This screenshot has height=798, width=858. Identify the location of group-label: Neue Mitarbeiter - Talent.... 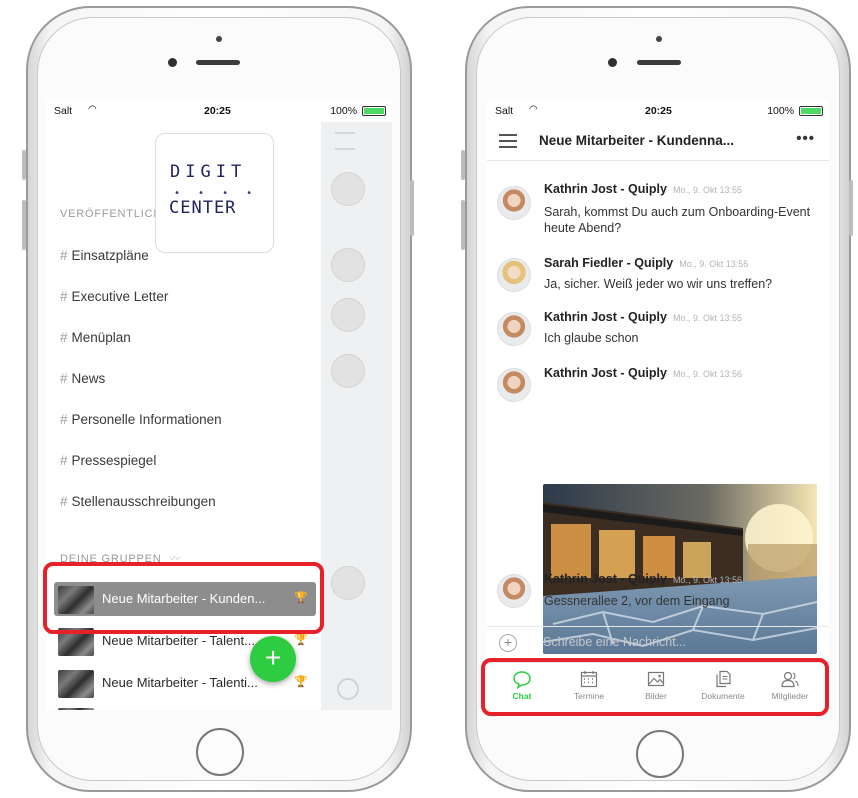
(178, 640).